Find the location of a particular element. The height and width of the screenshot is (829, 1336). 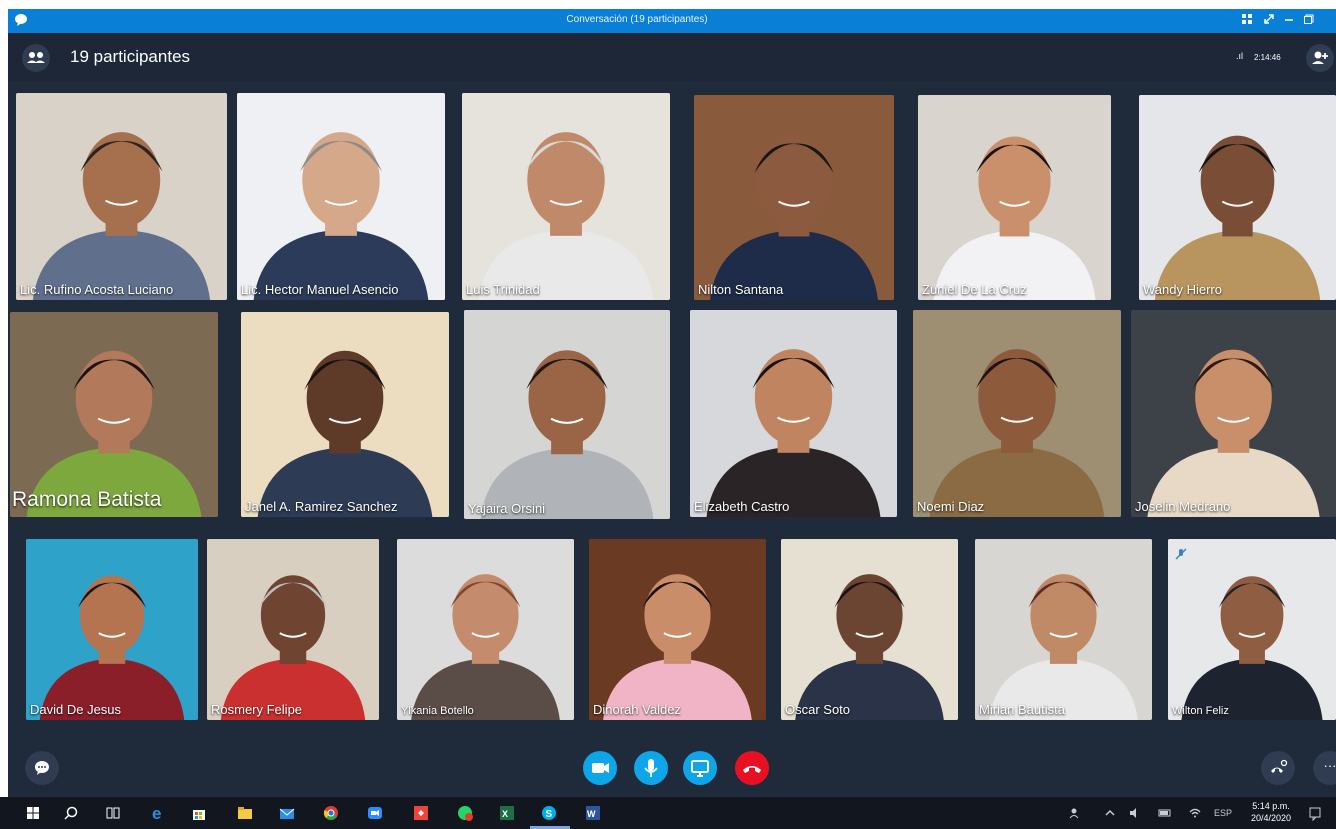

skype-icon: S is located at coordinates (549, 813).